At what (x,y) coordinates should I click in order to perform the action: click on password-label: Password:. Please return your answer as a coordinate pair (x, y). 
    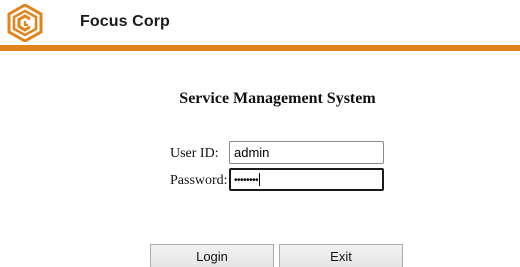
    Looking at the image, I should click on (199, 180).